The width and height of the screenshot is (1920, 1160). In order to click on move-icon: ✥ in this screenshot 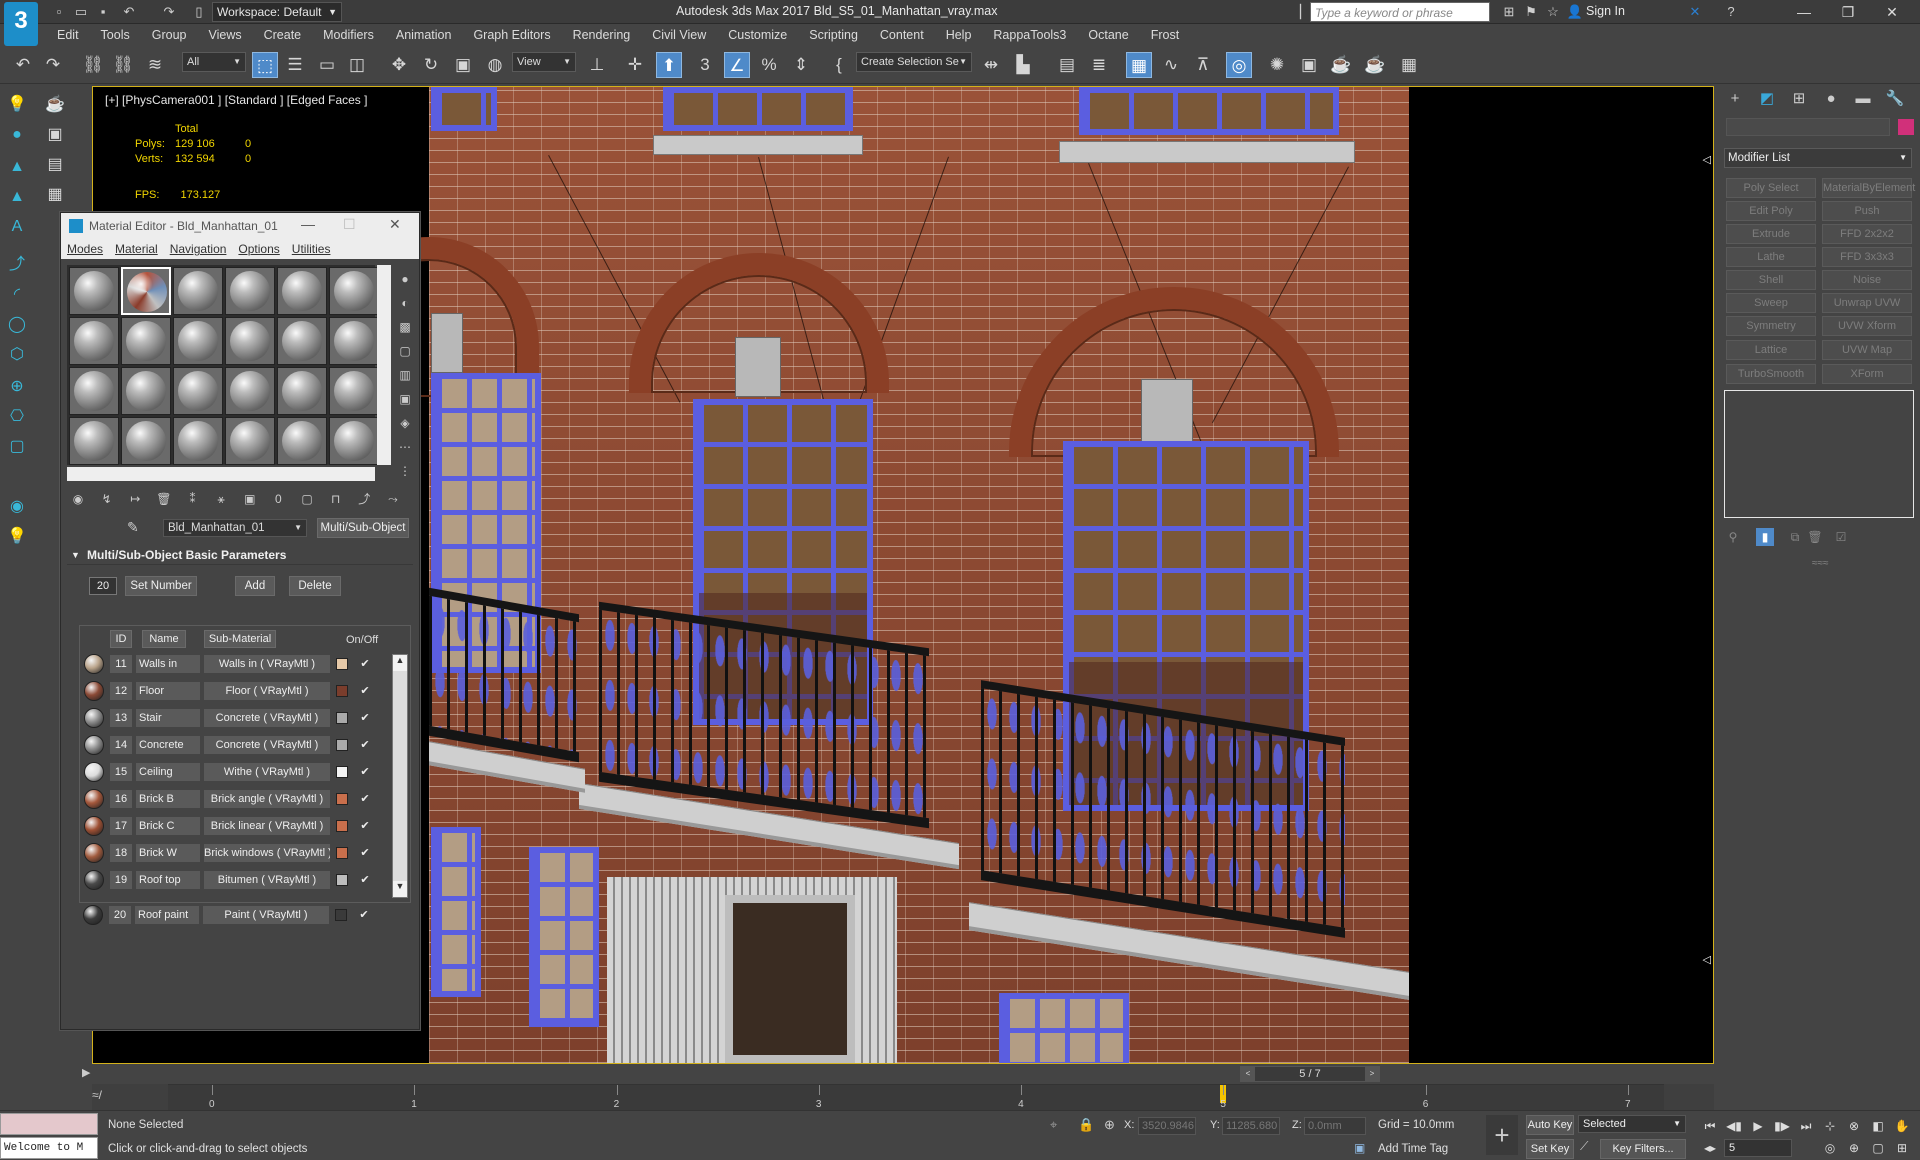, I will do `click(399, 65)`.